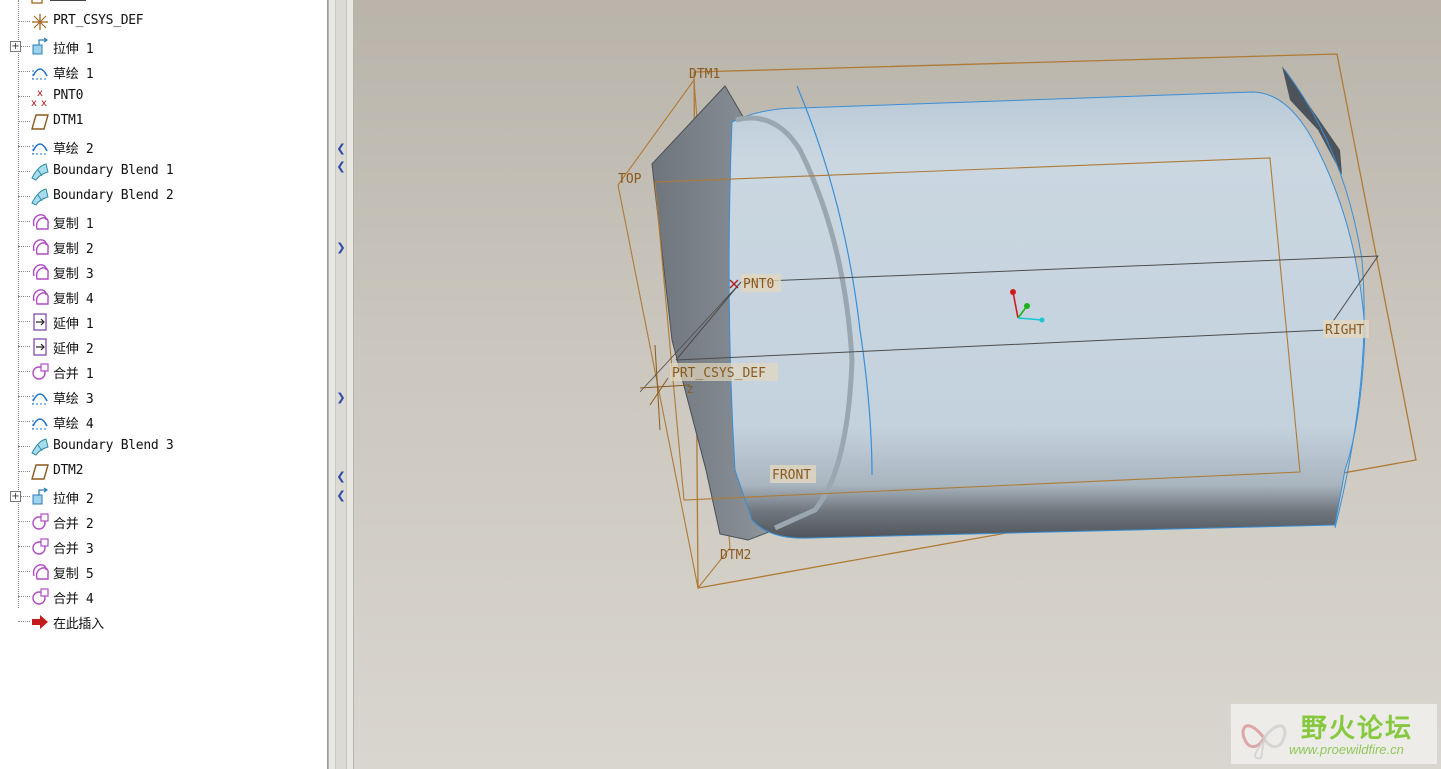 Image resolution: width=1441 pixels, height=769 pixels. I want to click on tree-item: PRT_CSYS_DEF, so click(163, 21).